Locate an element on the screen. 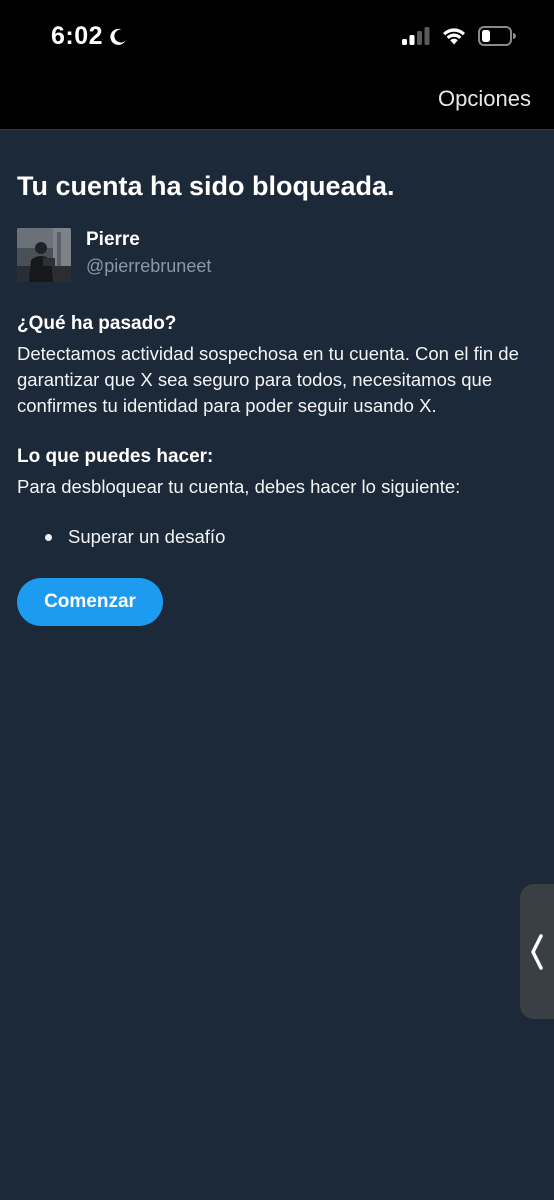  user-handle: @pierrebruneet is located at coordinates (149, 266).